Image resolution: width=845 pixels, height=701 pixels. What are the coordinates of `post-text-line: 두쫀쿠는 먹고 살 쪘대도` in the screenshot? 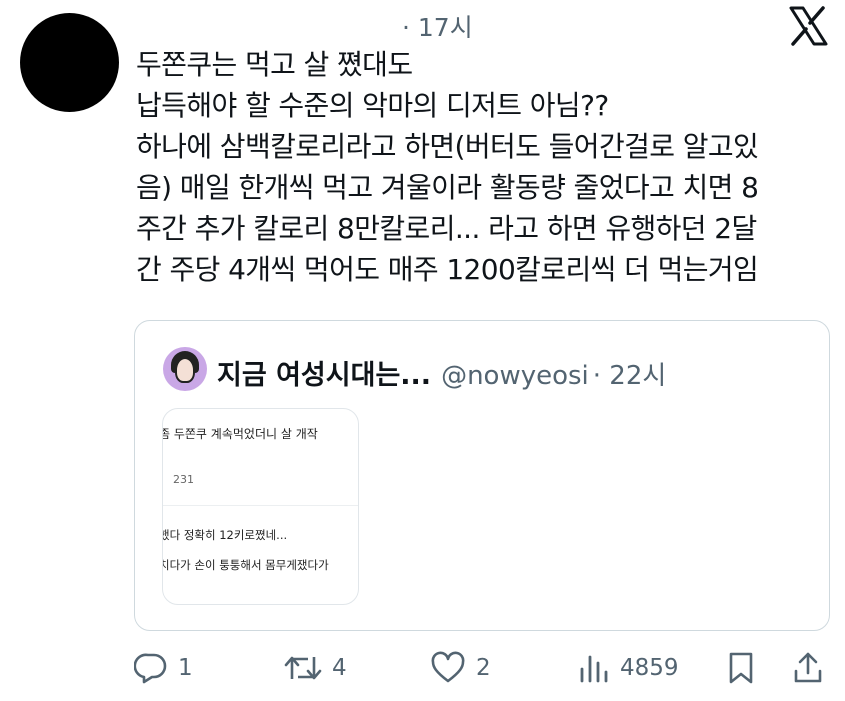 It's located at (274, 64).